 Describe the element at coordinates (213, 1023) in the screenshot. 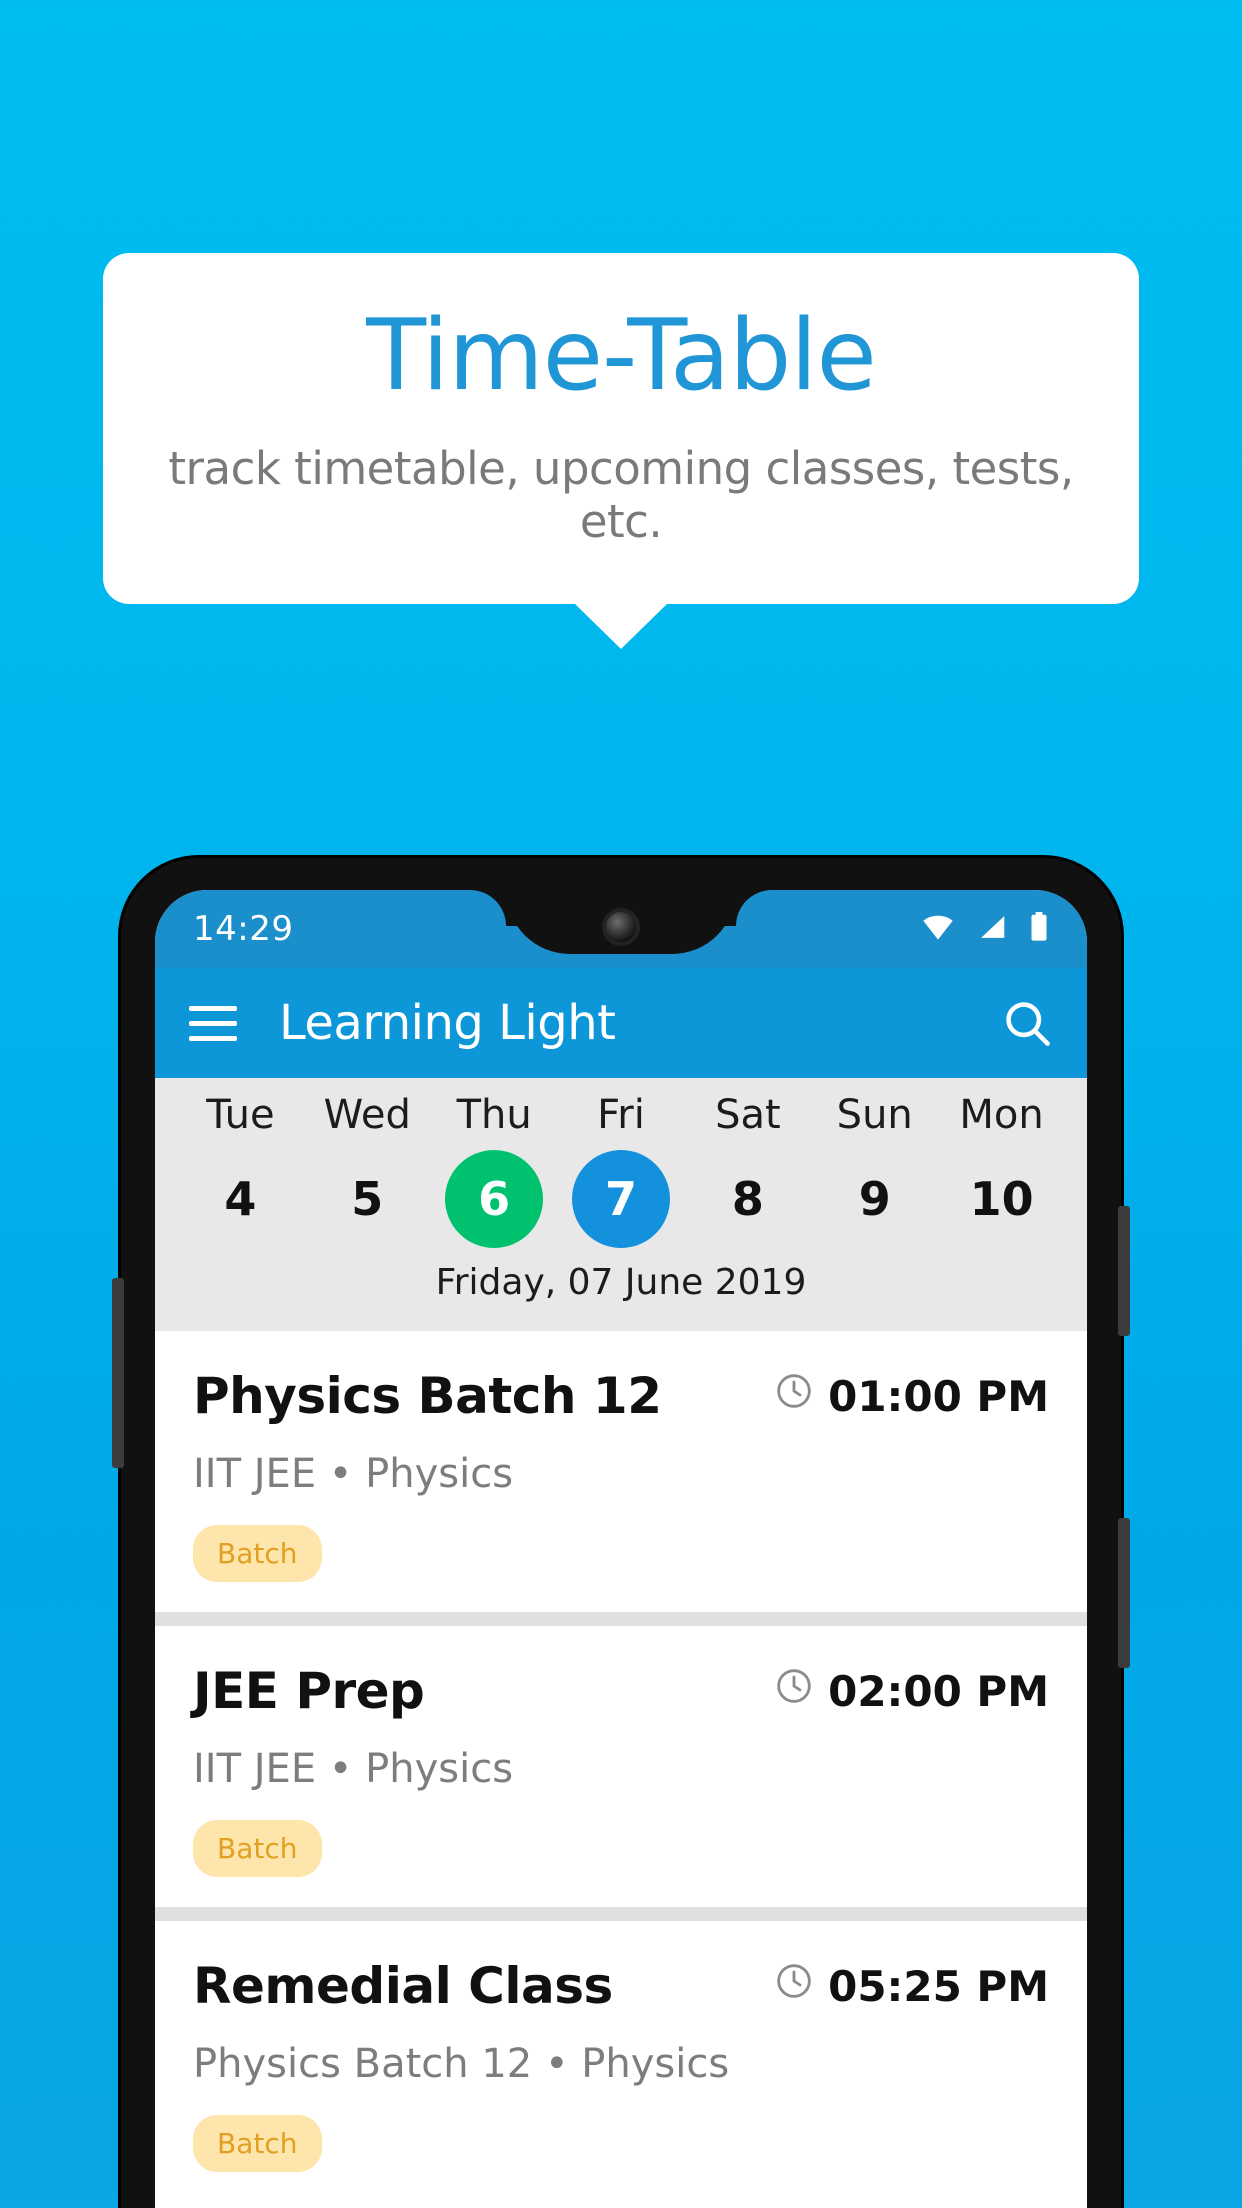

I see `hamburger-menu-icon` at that location.